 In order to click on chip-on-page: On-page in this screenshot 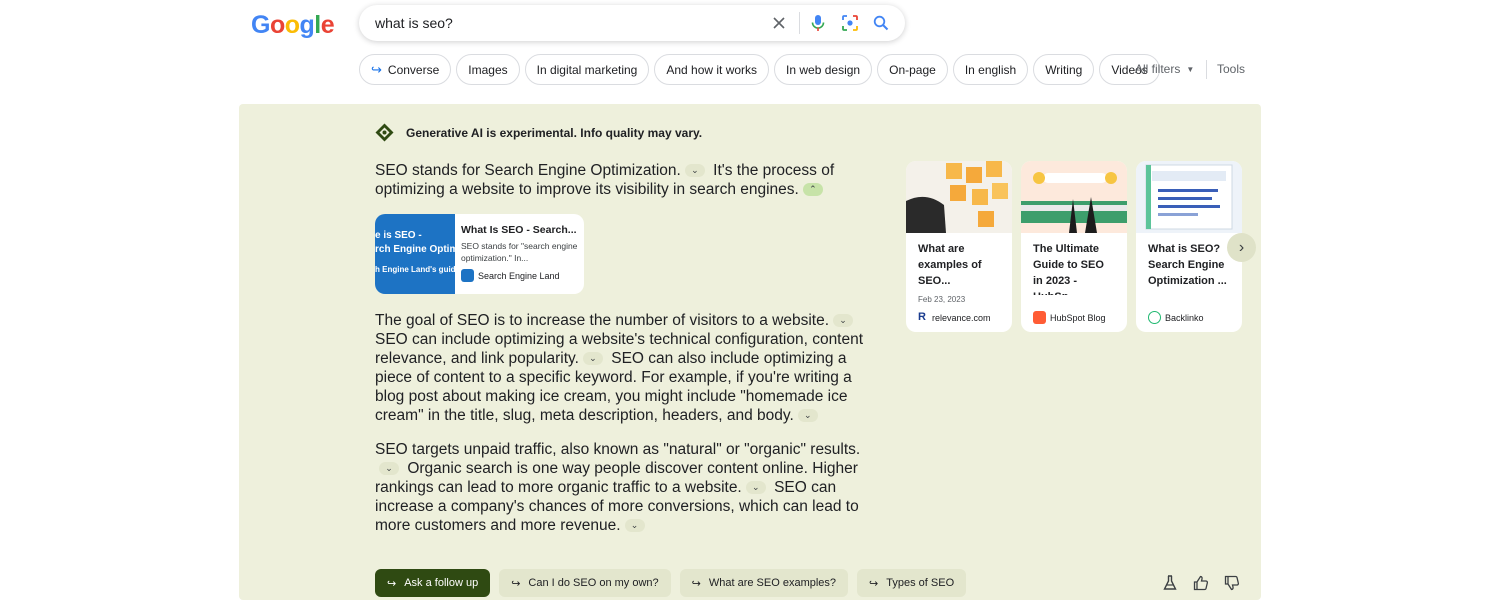, I will do `click(912, 69)`.